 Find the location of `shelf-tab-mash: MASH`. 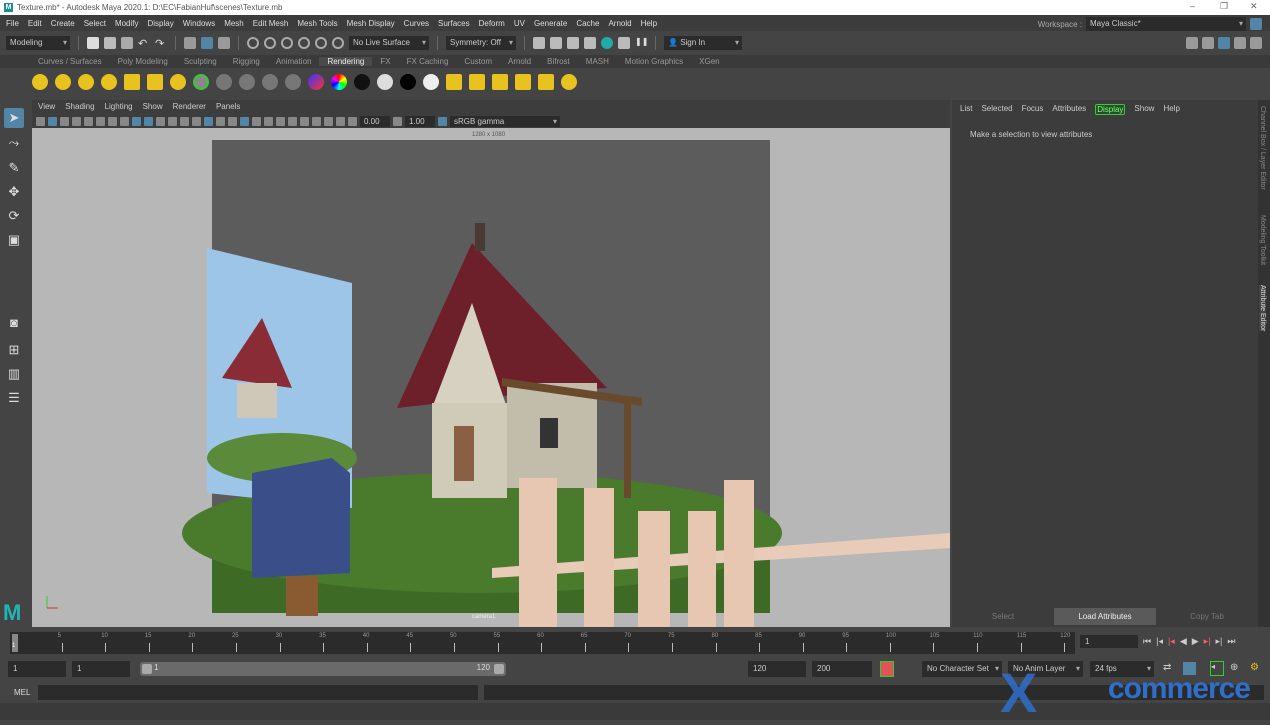

shelf-tab-mash: MASH is located at coordinates (597, 61).